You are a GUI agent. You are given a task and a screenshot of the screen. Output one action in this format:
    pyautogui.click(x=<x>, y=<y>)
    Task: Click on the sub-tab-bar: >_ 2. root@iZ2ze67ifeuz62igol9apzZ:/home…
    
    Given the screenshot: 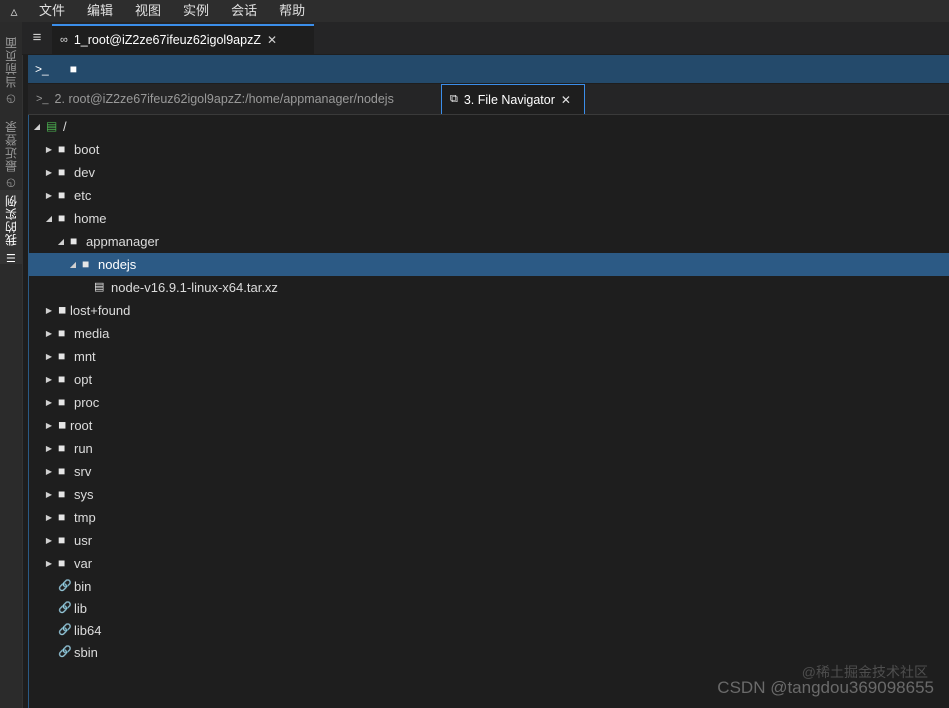 What is the action you would take?
    pyautogui.click(x=488, y=99)
    